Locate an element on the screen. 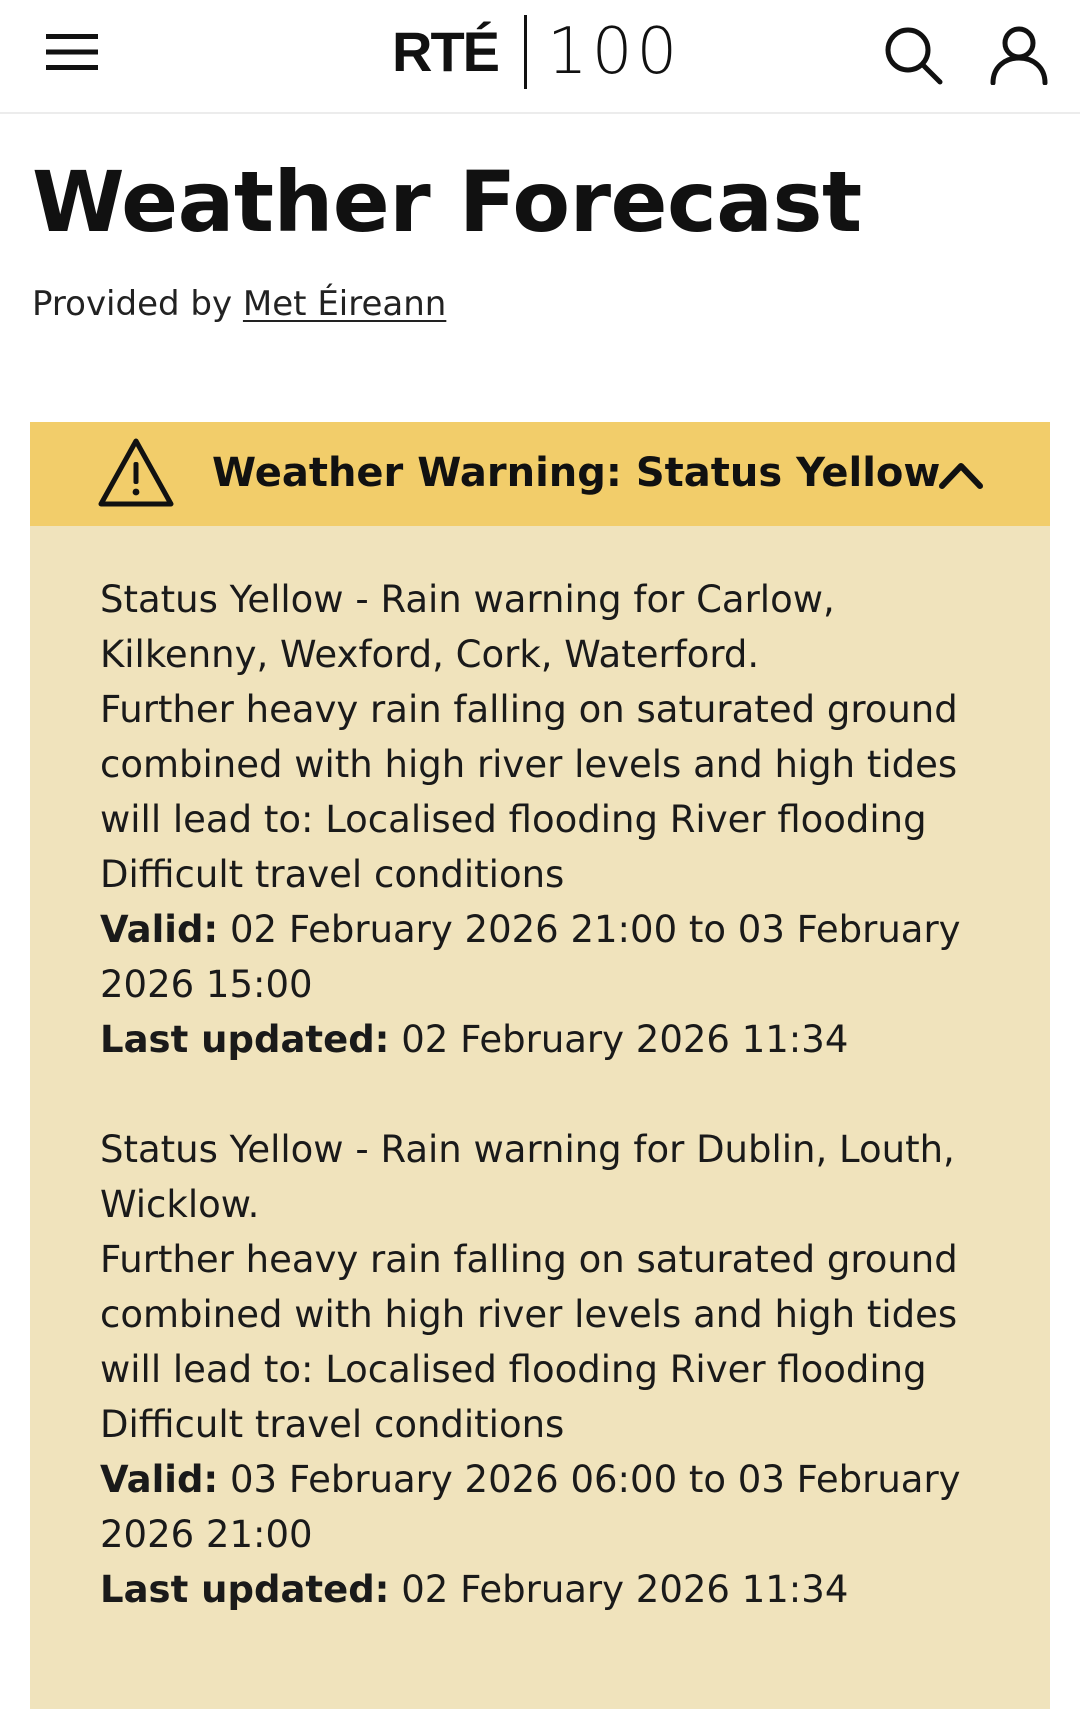 The image size is (1080, 1709). rte-100-logo: RTÉ 100 is located at coordinates (536, 52).